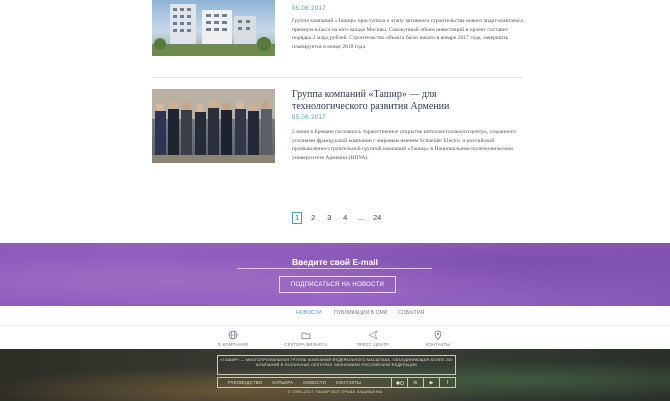 The height and width of the screenshot is (401, 670). I want to click on news-thumbnail-people, so click(213, 126).